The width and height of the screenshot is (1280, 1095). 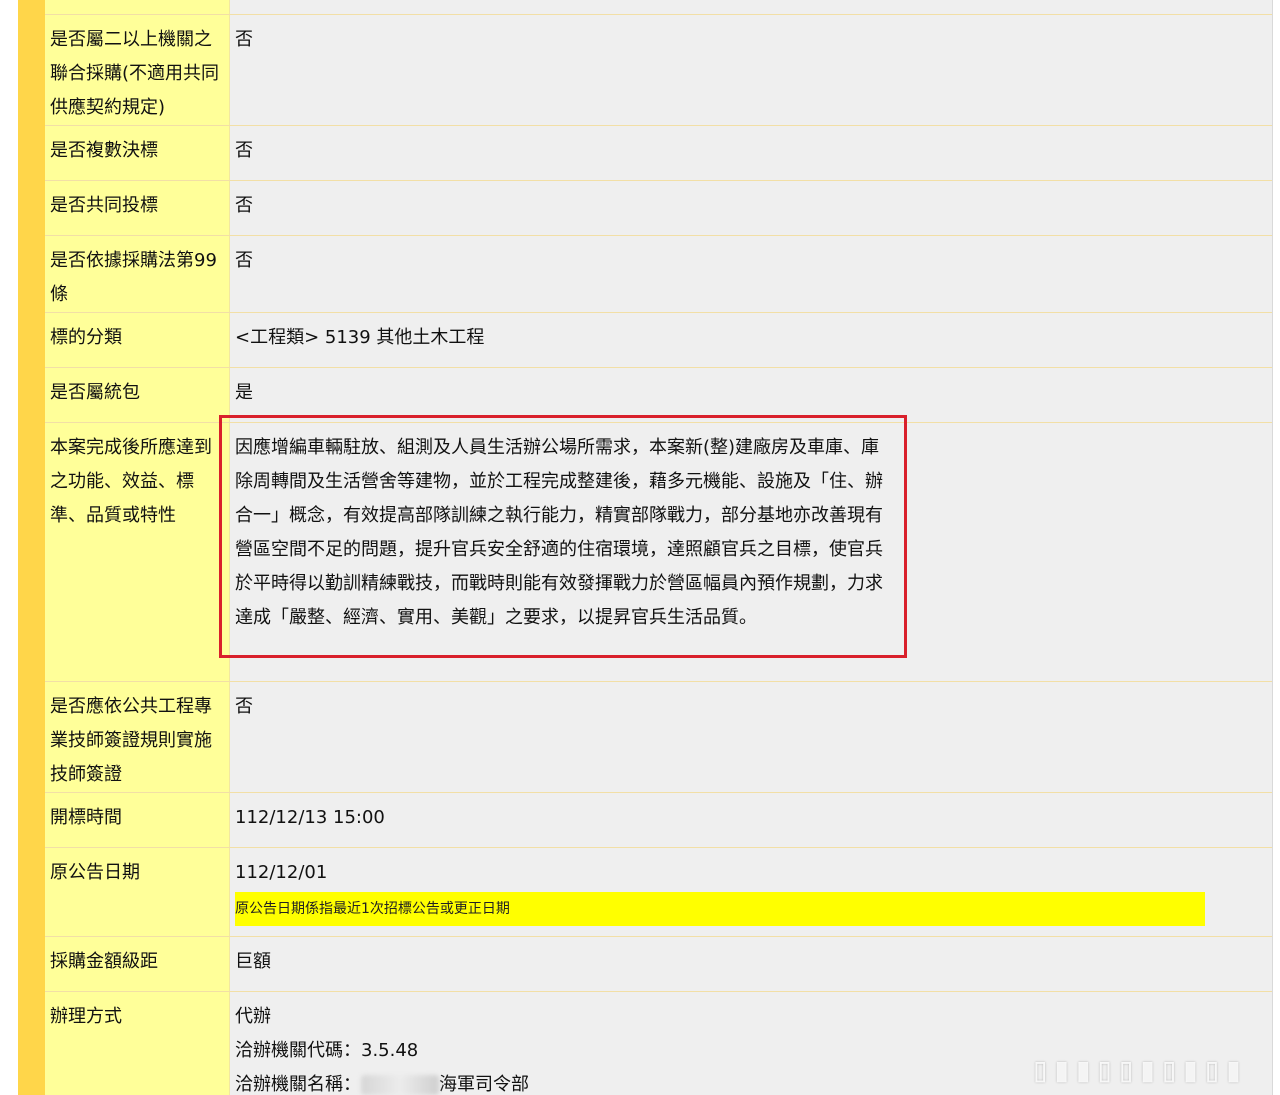 I want to click on row-label: 原公告日期, so click(x=137, y=892).